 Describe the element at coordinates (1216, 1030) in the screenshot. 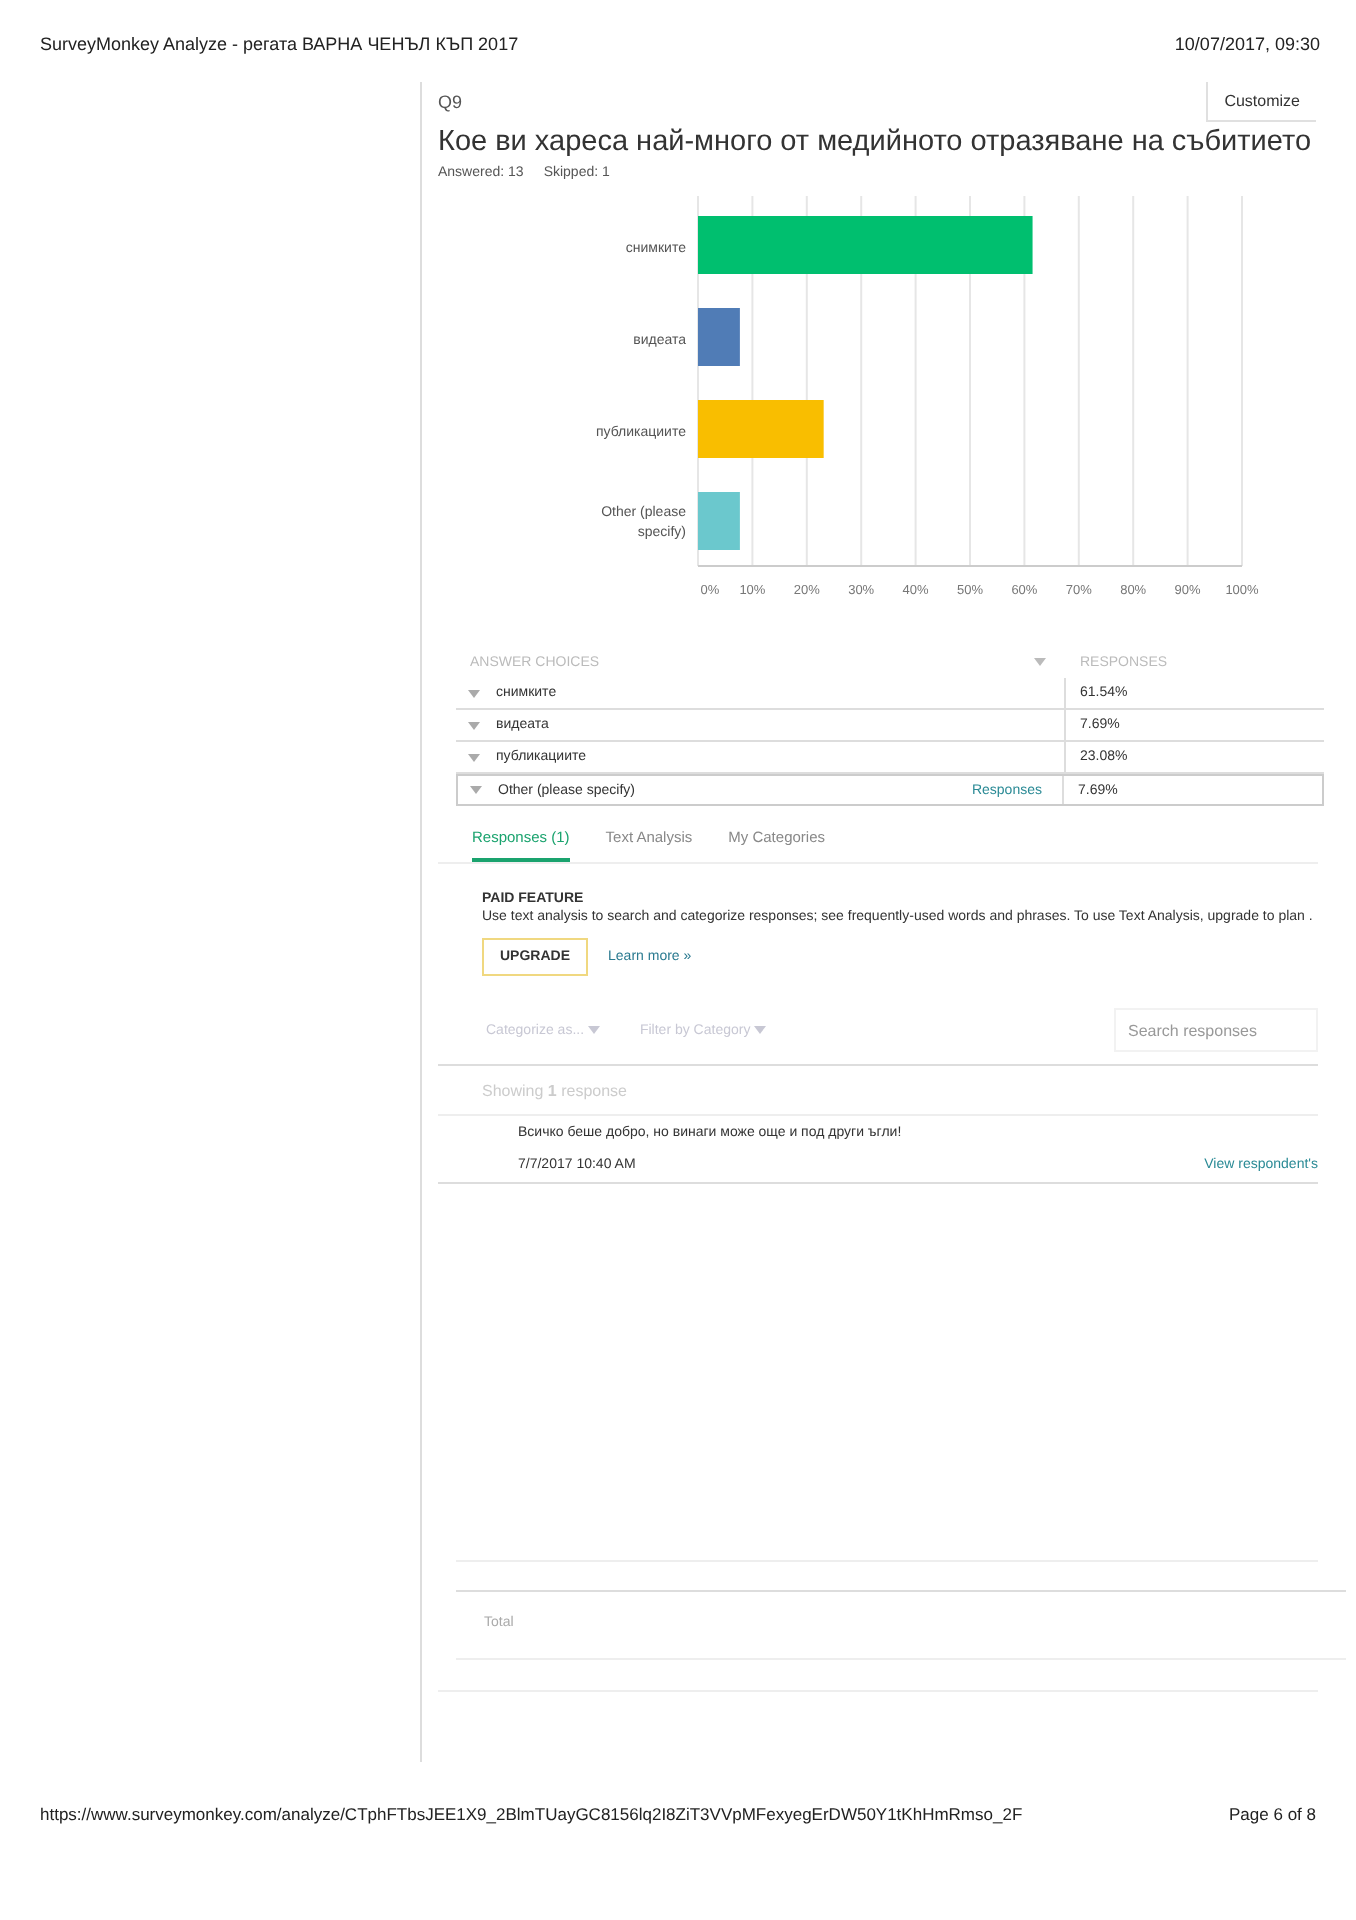

I see `search-field: Search responses` at that location.